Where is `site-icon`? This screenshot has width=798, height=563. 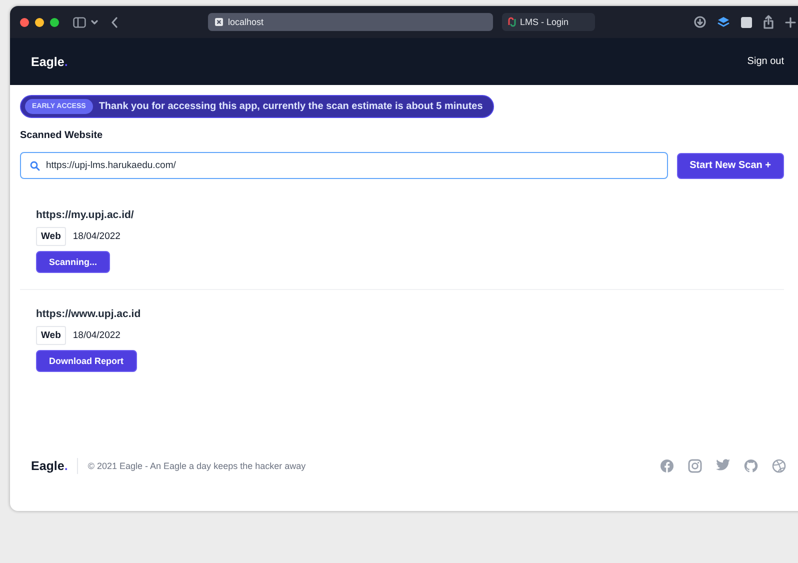
site-icon is located at coordinates (219, 22).